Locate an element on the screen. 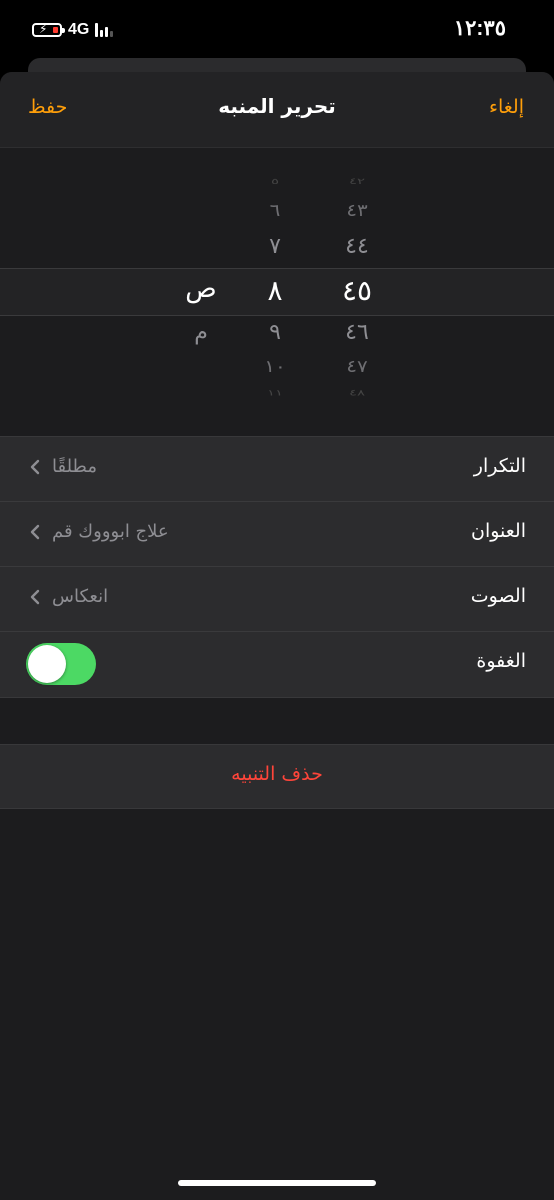  delete-alarm-label: حذف التنبيه is located at coordinates (277, 774).